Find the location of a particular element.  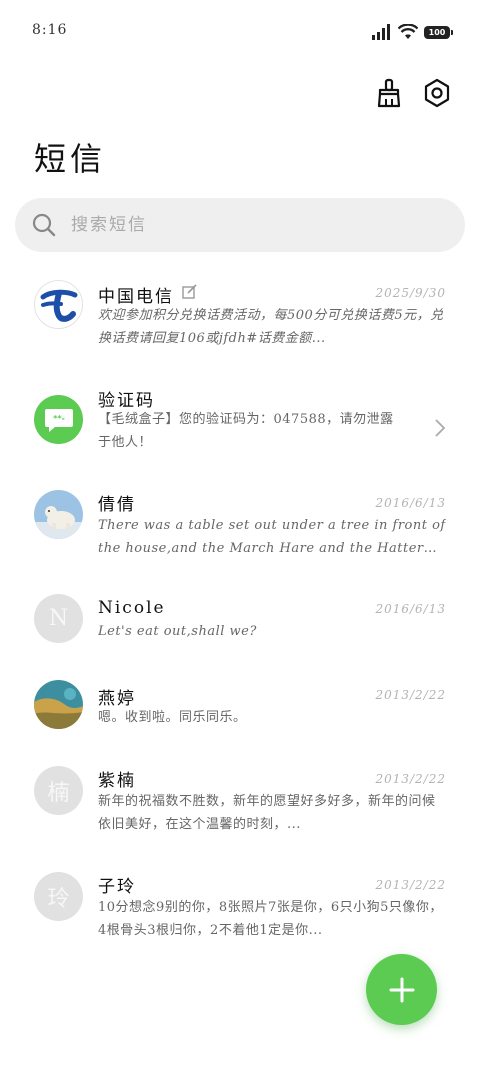

list-item: **- 验证码 【毛绒盒子】您的验证码为：047588，请勿泄露于他人！ is located at coordinates (240, 427).